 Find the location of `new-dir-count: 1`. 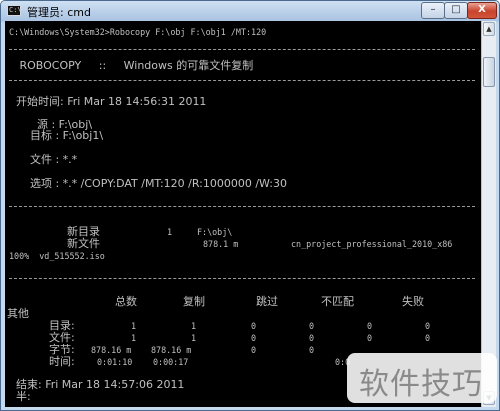

new-dir-count: 1 is located at coordinates (170, 232).